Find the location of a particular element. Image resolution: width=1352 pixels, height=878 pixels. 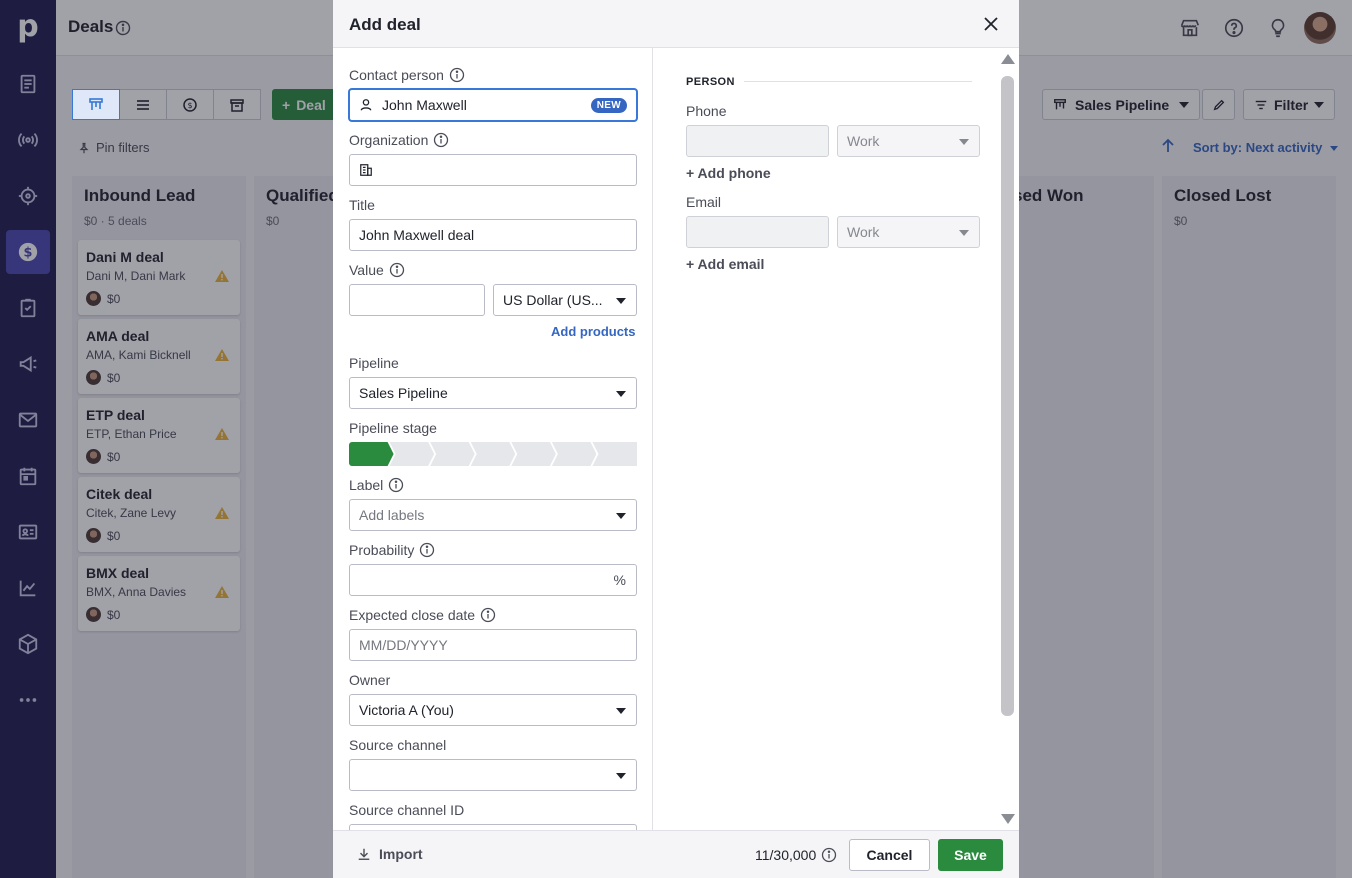

source-channel-select is located at coordinates (493, 775).